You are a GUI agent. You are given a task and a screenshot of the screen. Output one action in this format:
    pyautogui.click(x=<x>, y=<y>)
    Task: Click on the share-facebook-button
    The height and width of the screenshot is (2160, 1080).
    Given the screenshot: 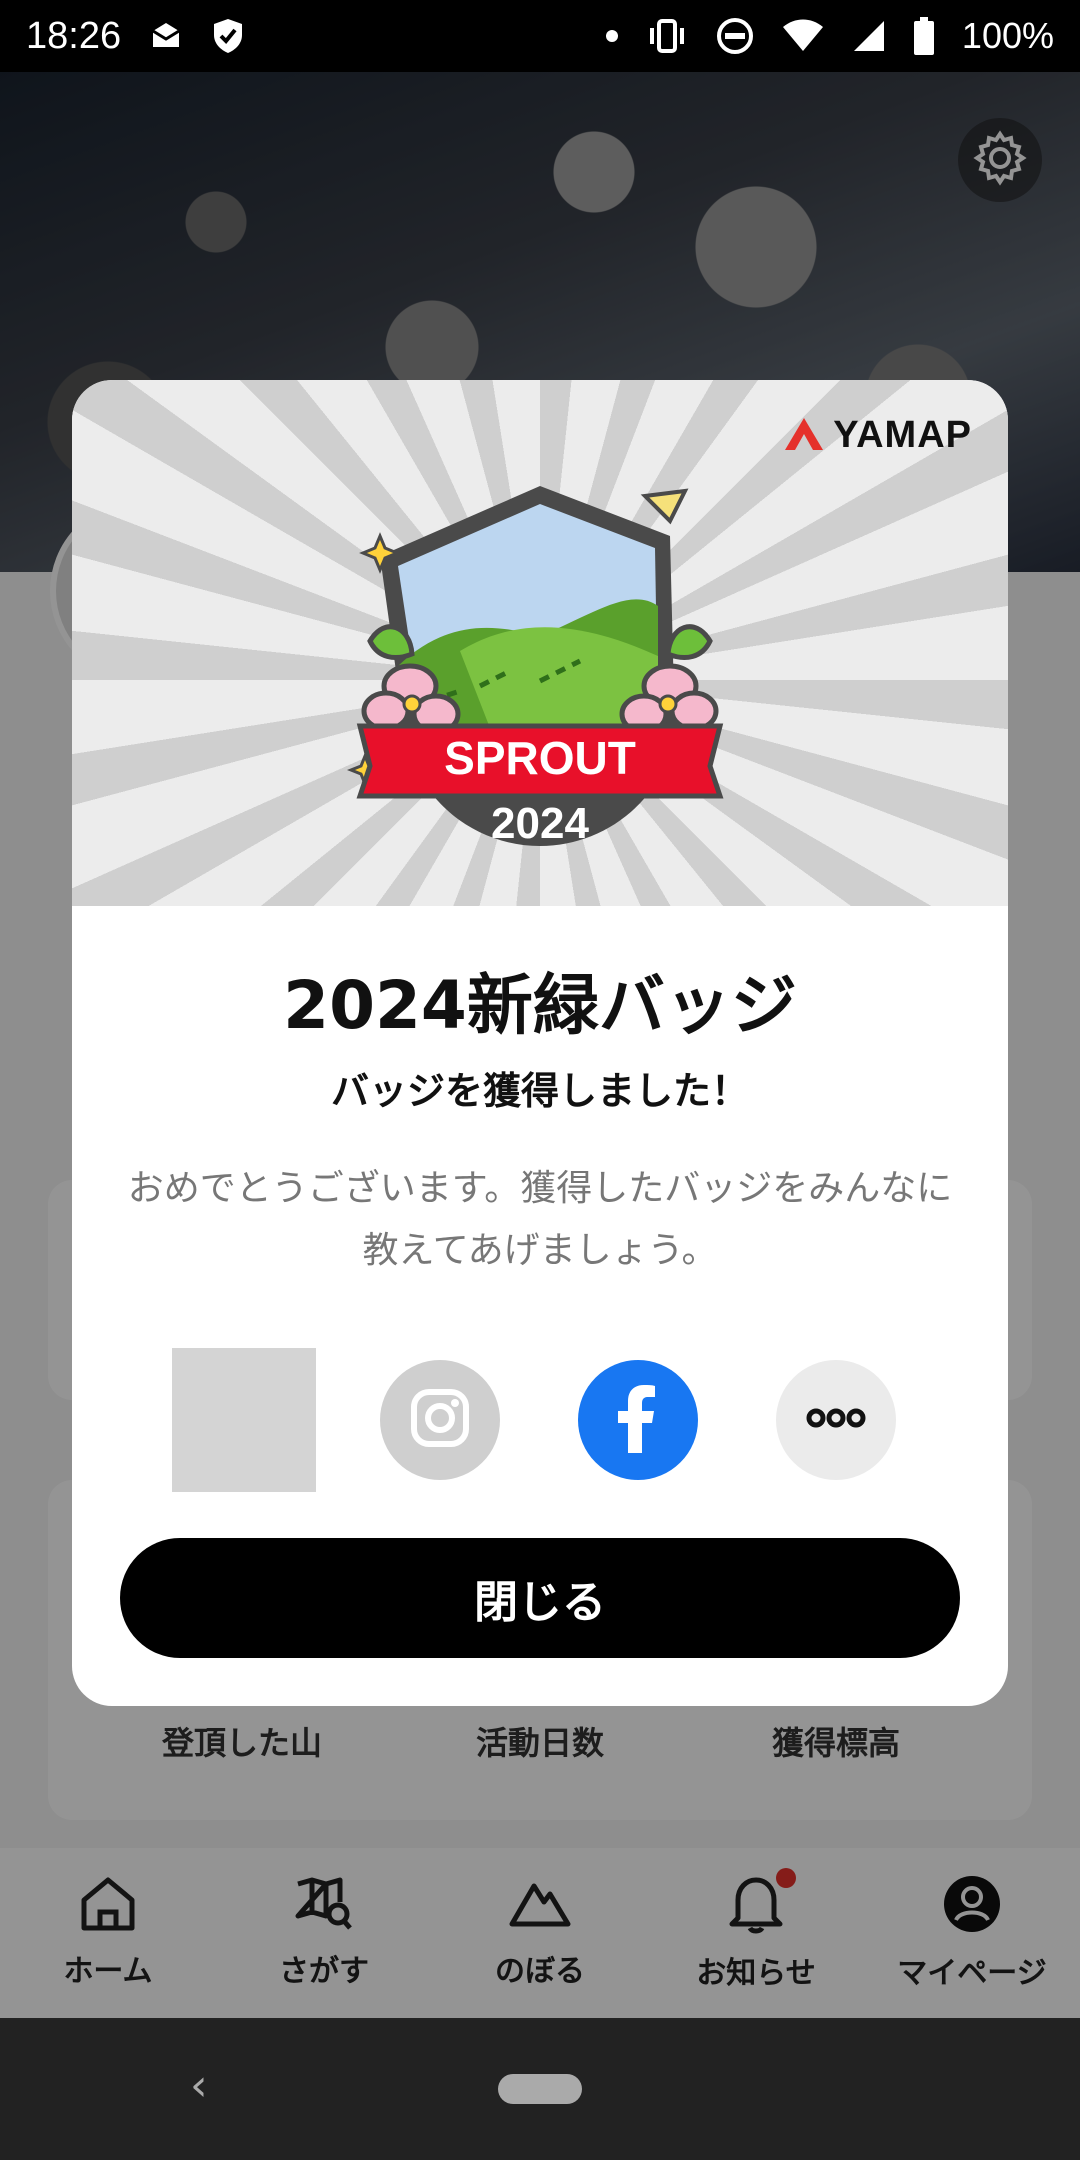 What is the action you would take?
    pyautogui.click(x=638, y=1420)
    